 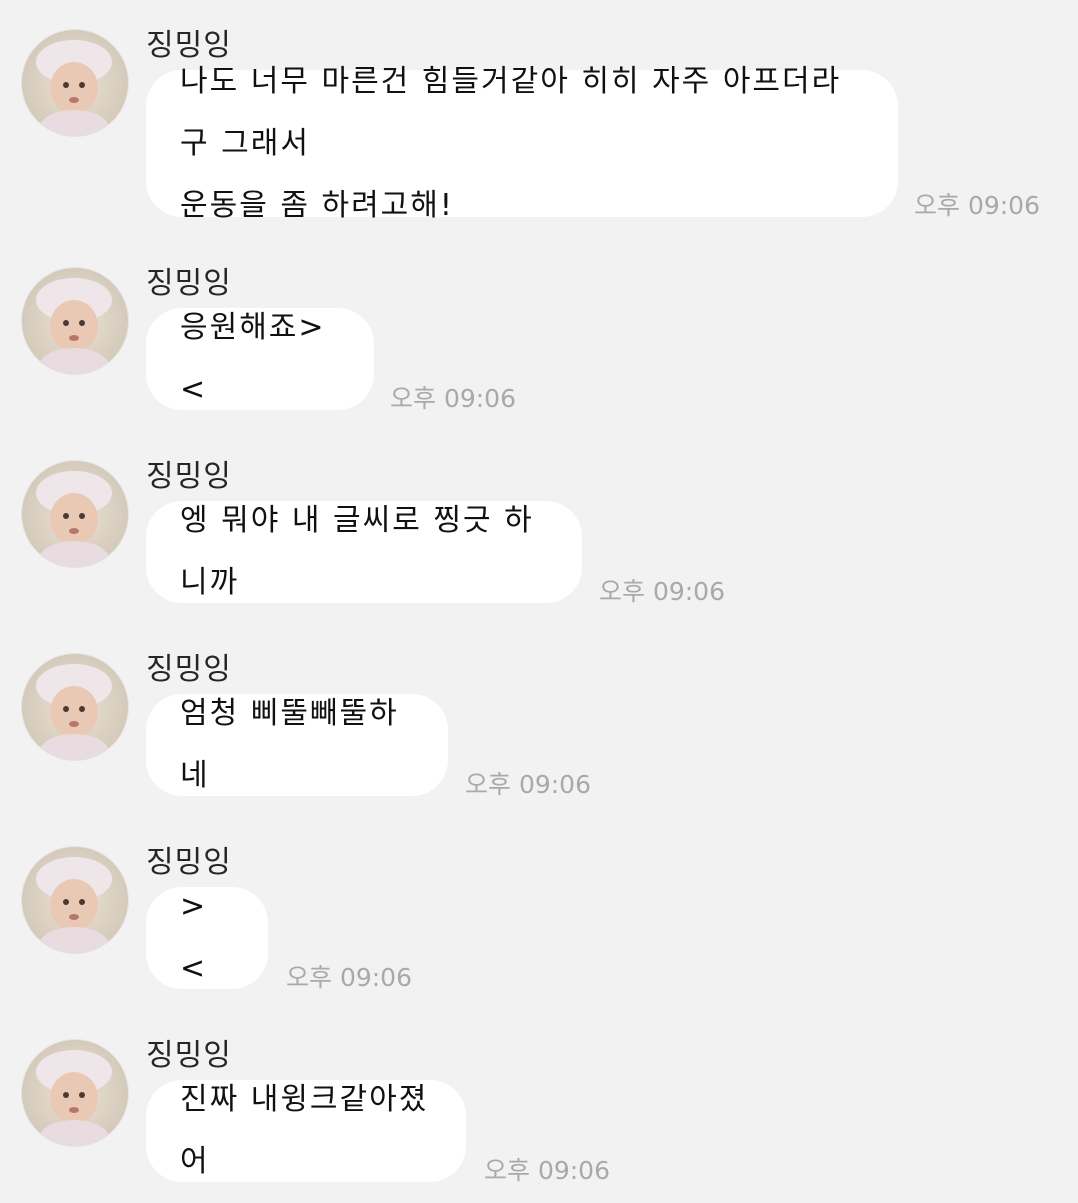 I want to click on message-bubble: 진짜 내윙크같아졌어, so click(x=306, y=1131).